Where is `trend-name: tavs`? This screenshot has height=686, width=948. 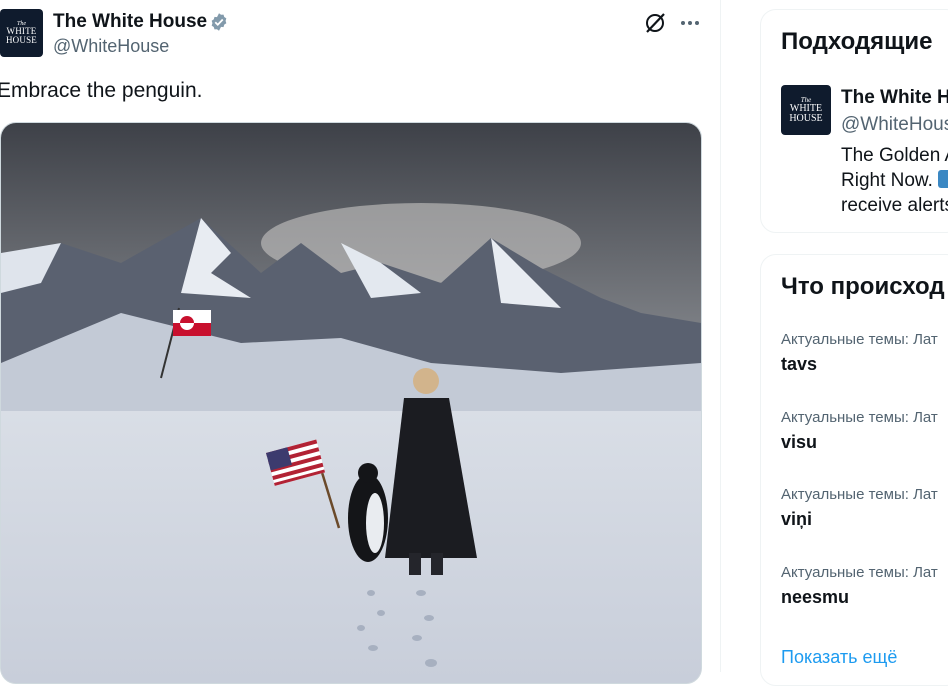
trend-name: tavs is located at coordinates (799, 364).